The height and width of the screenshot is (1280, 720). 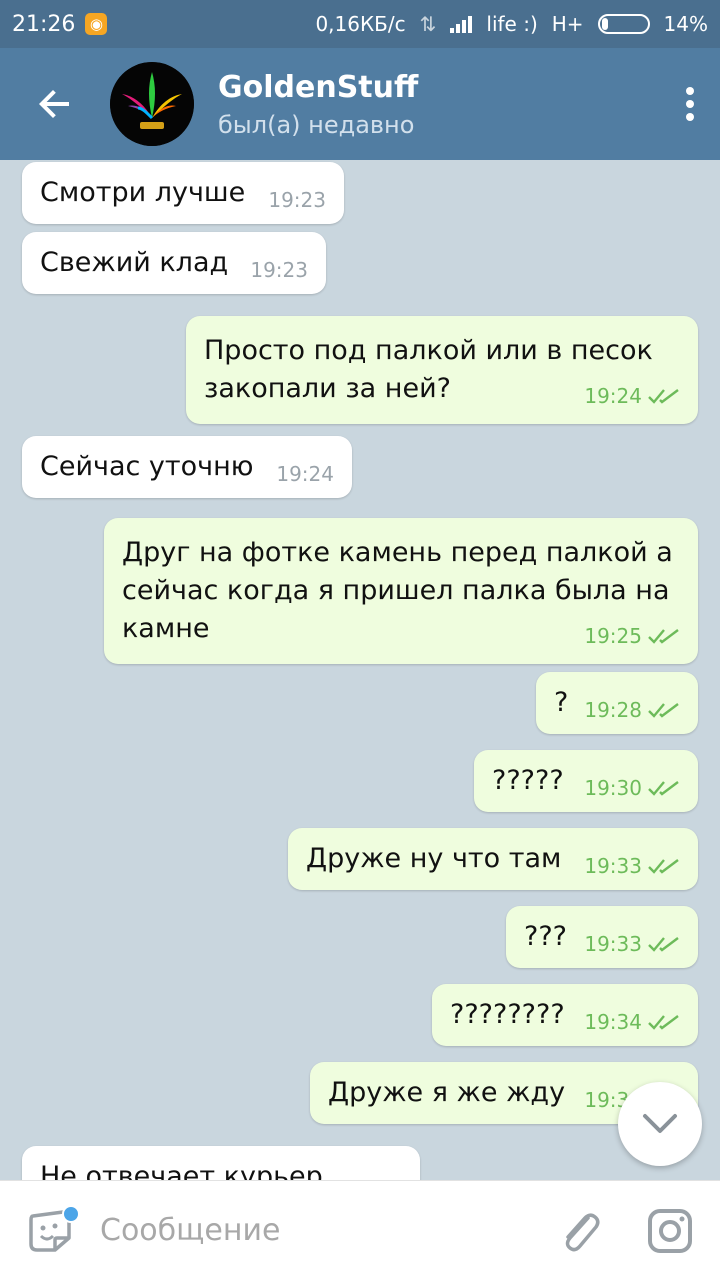 I want to click on status-network-type: H+, so click(x=567, y=24).